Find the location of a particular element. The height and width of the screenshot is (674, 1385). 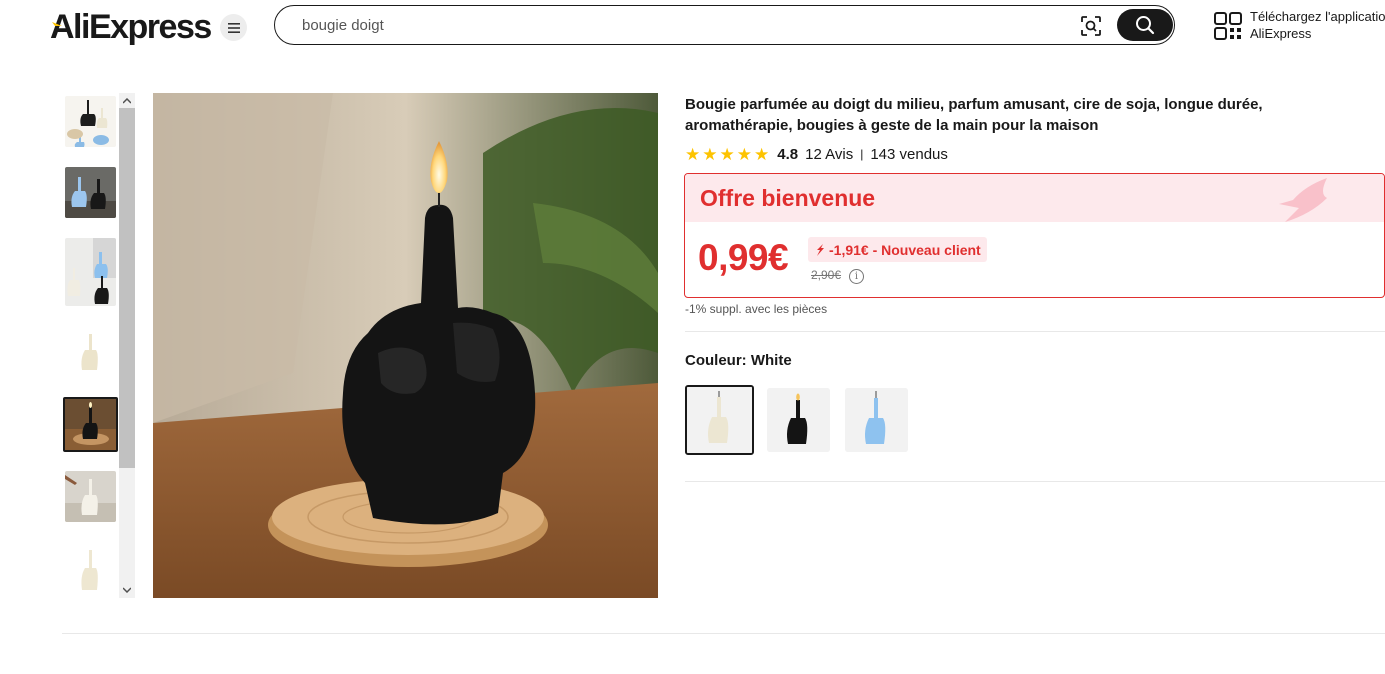

color-option-white is located at coordinates (719, 420).